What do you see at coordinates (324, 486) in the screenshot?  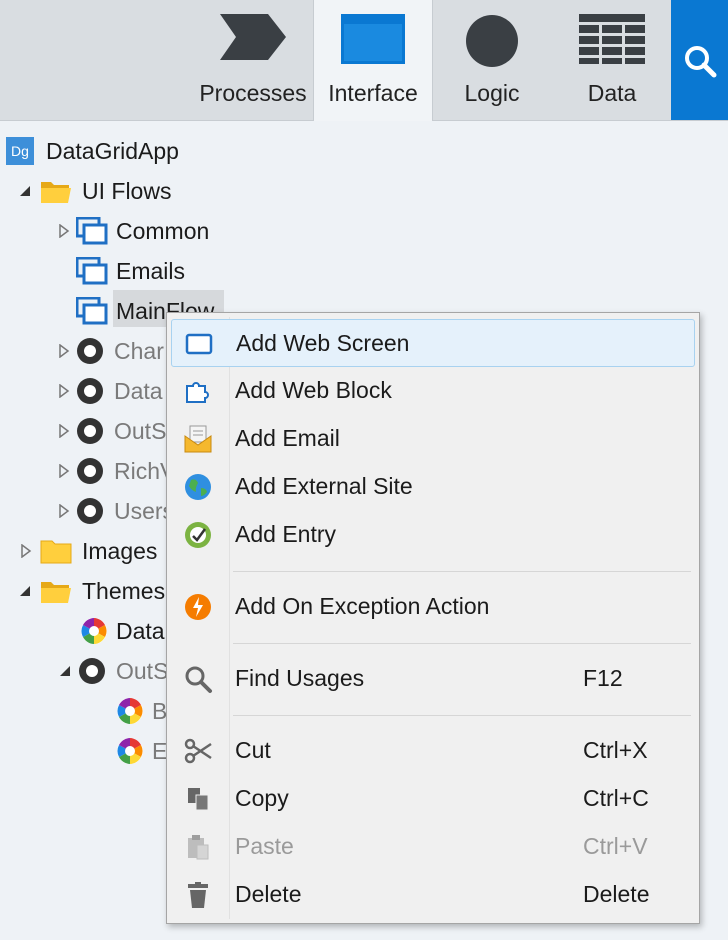 I see `menu-label: Add External Site` at bounding box center [324, 486].